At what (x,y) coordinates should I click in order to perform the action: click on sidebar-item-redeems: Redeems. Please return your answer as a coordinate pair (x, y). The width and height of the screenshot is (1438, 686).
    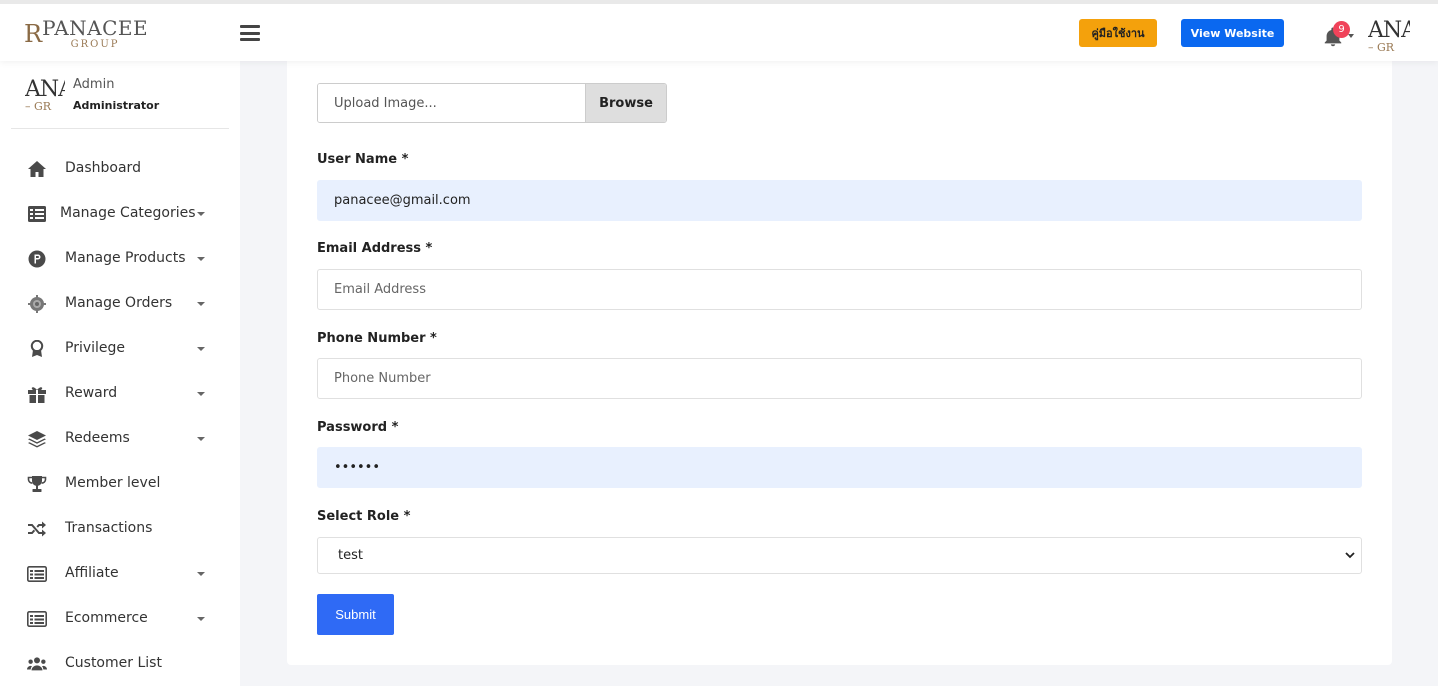
    Looking at the image, I should click on (120, 438).